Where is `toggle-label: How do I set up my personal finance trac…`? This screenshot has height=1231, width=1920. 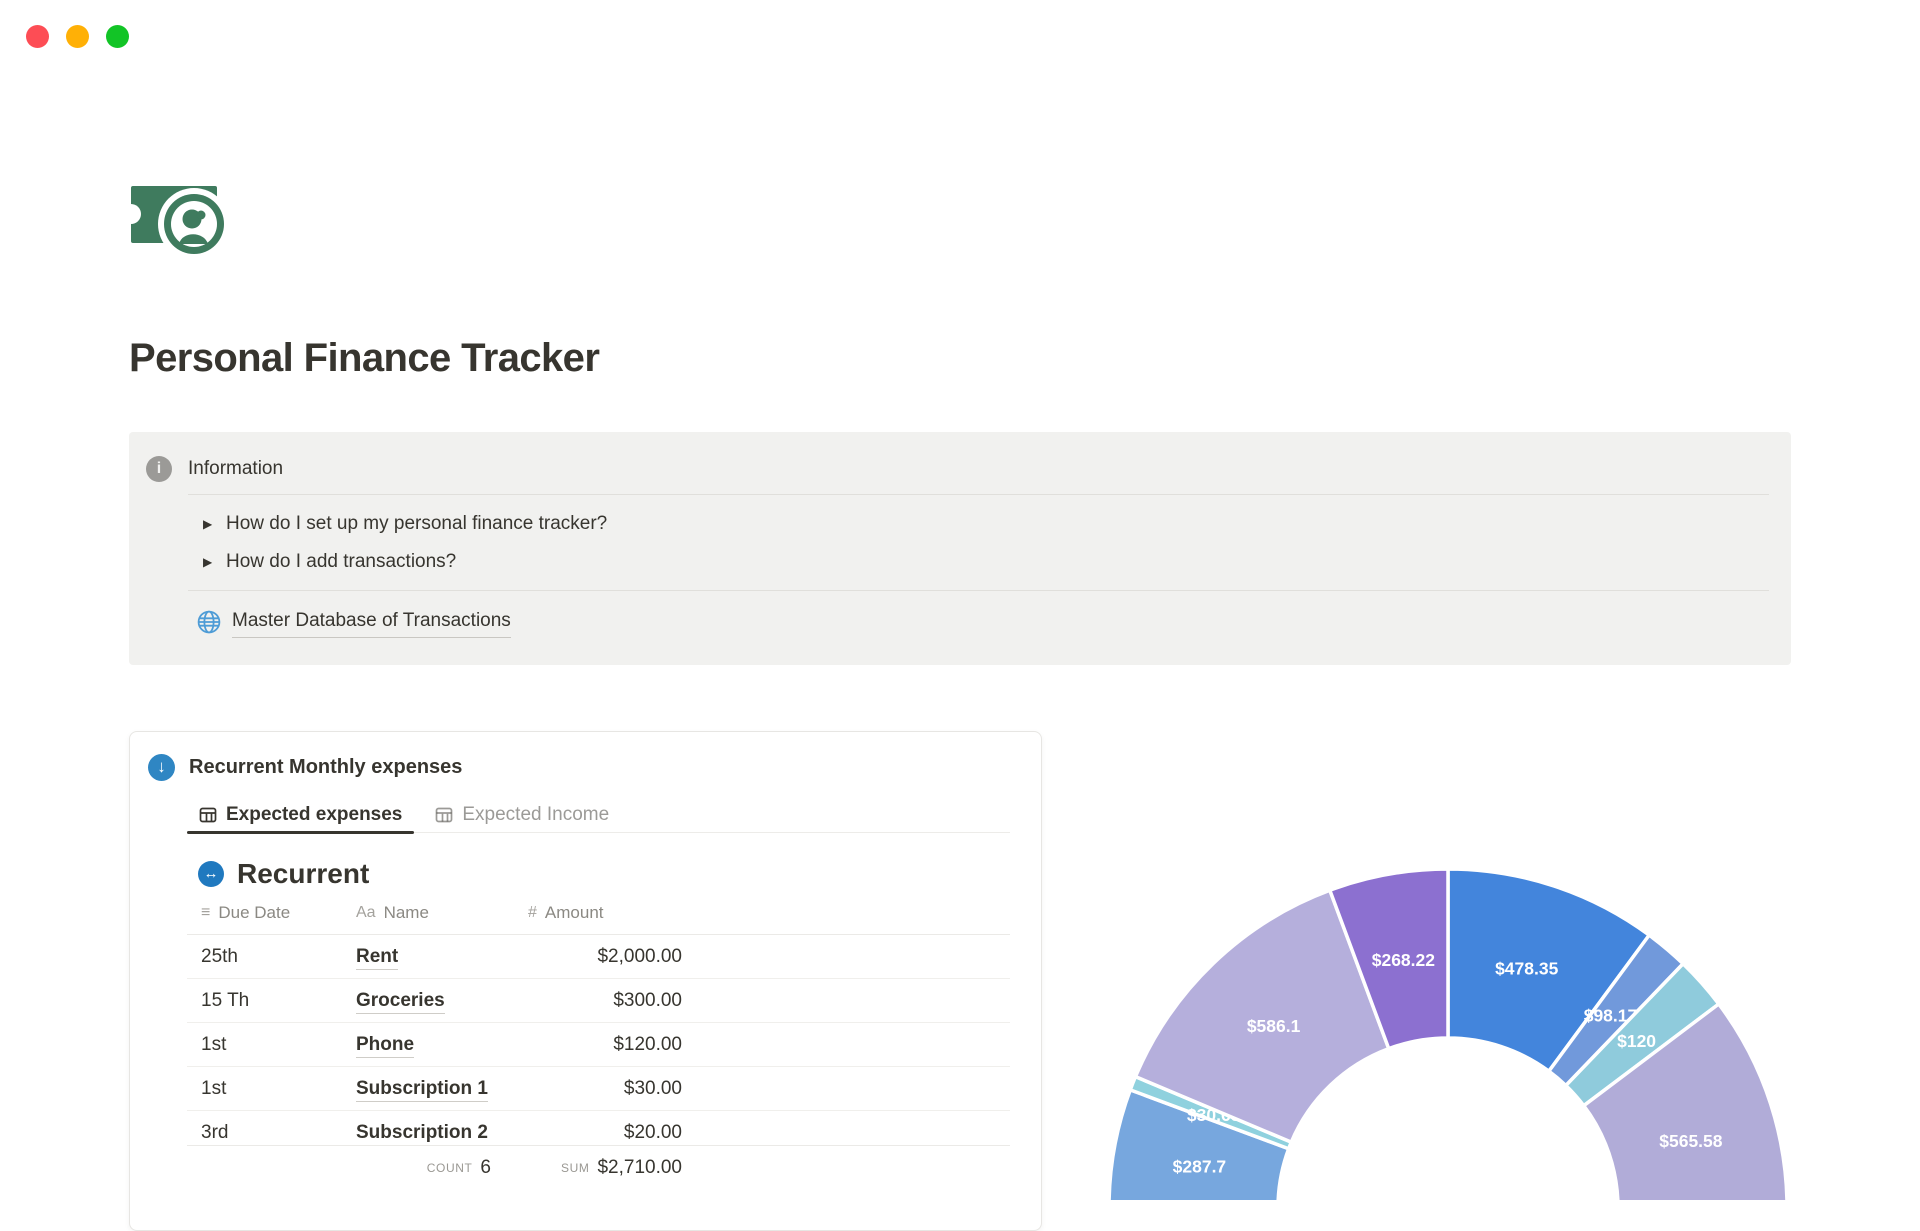
toggle-label: How do I set up my personal finance trac… is located at coordinates (417, 523).